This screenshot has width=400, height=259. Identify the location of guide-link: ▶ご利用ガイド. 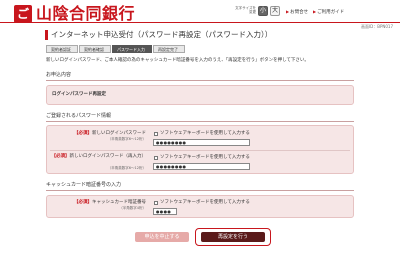
(328, 12).